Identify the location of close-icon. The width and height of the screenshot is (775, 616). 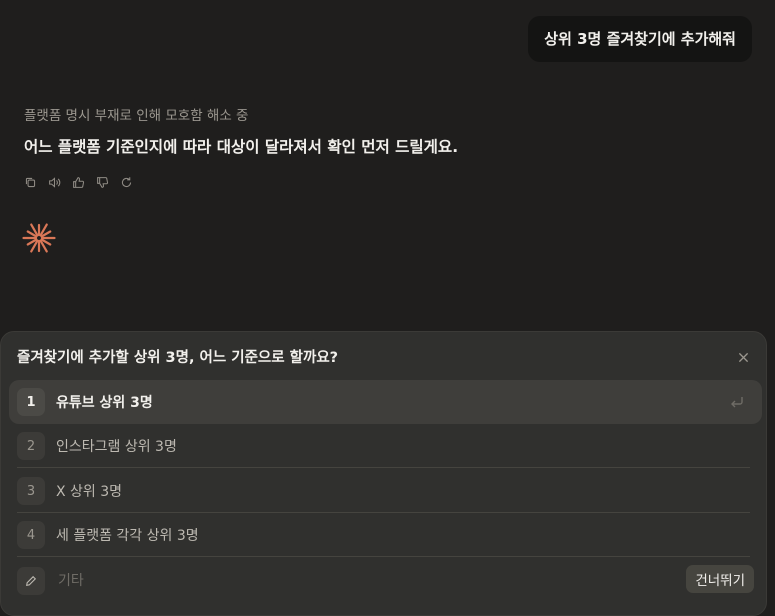
(743, 357).